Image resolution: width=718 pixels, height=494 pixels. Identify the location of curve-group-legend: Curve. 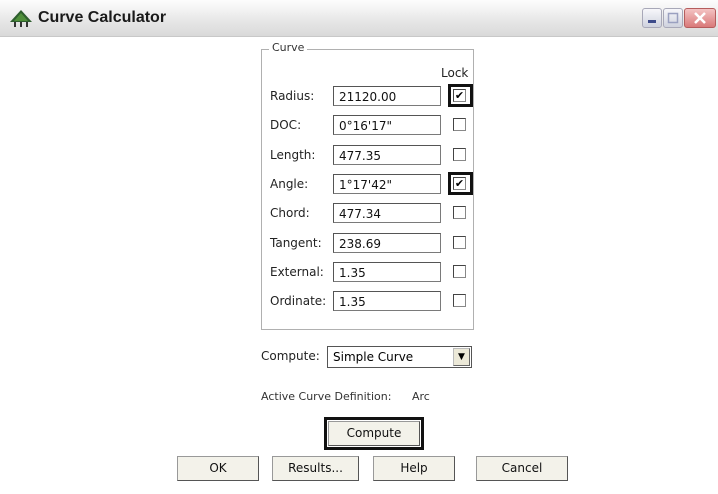
(288, 47).